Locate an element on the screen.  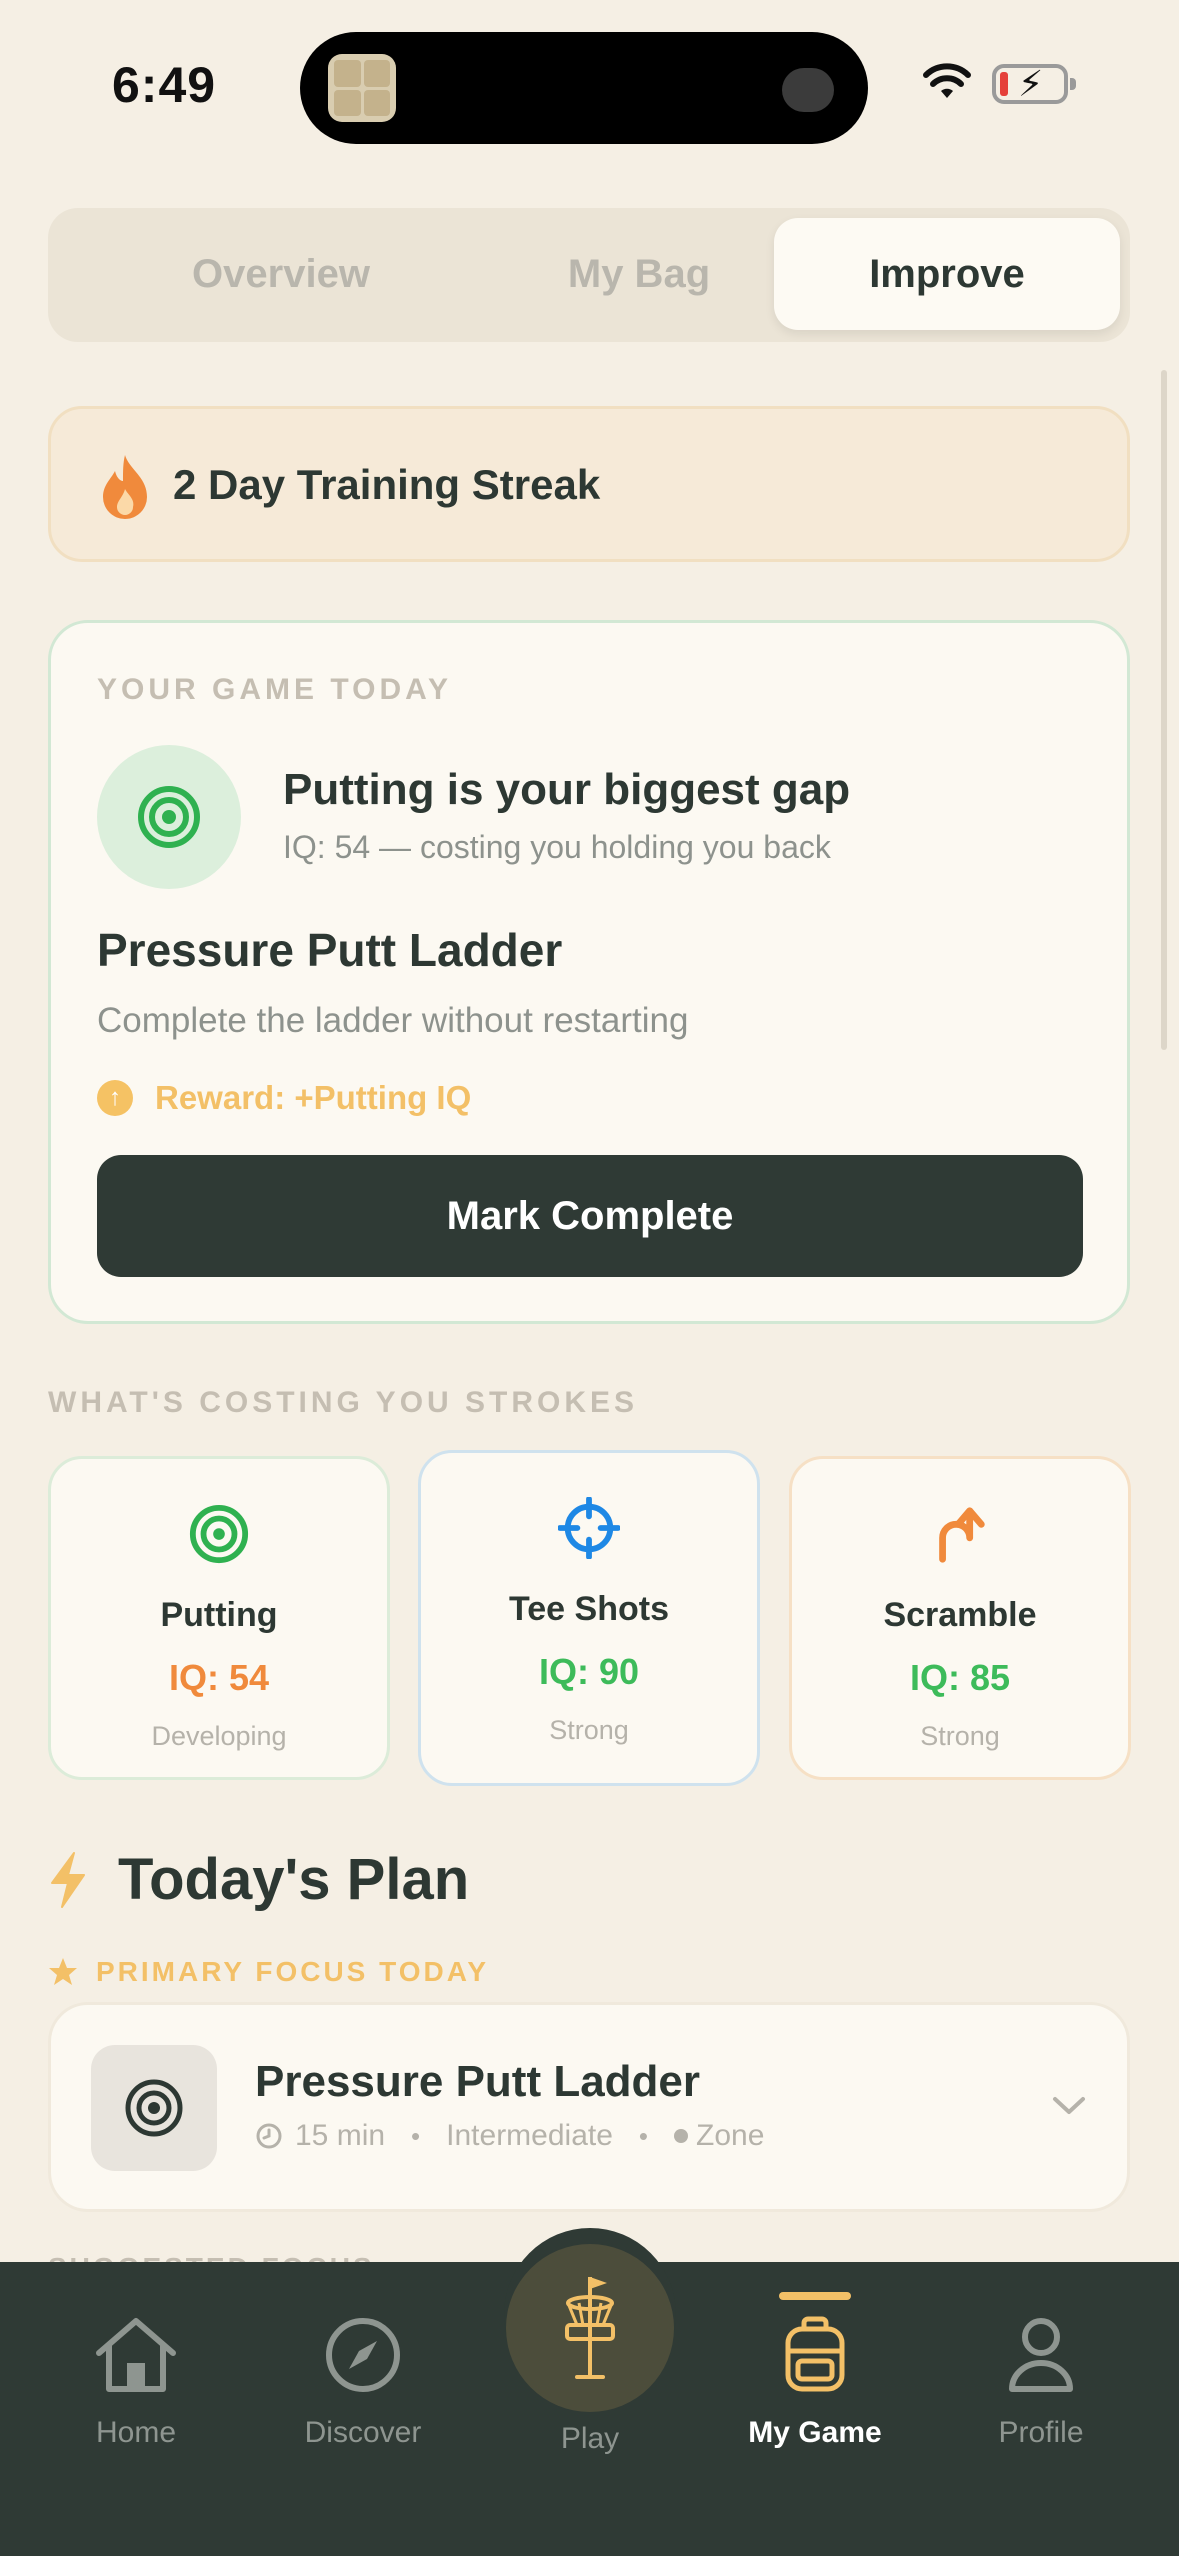
todays-plan-header: Today's Plan is located at coordinates (258, 1879).